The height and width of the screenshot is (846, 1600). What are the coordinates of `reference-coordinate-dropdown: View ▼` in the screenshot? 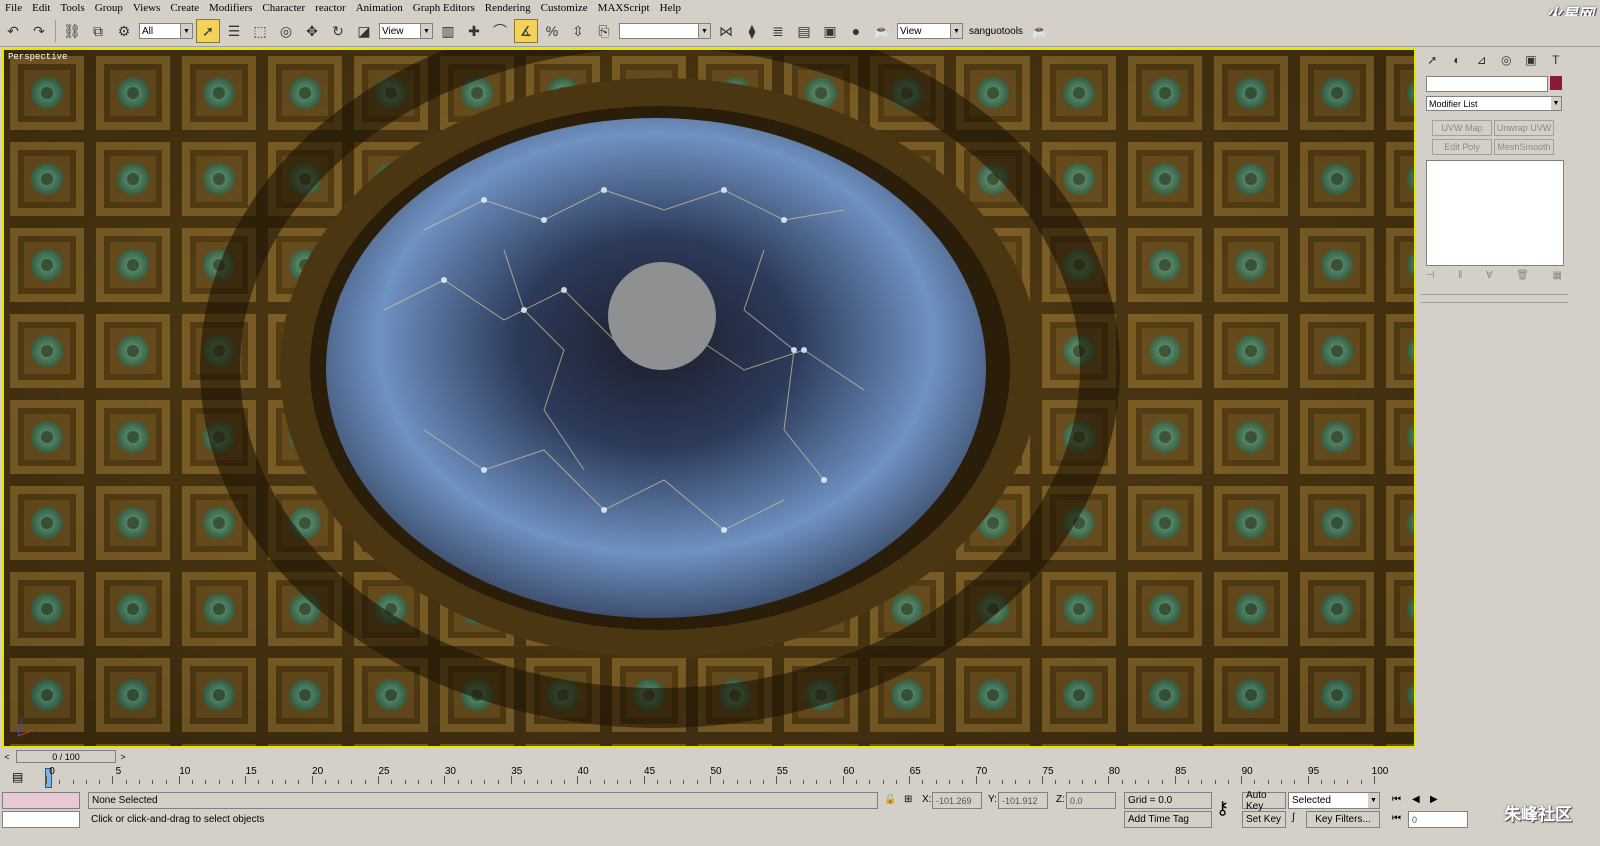 It's located at (406, 31).